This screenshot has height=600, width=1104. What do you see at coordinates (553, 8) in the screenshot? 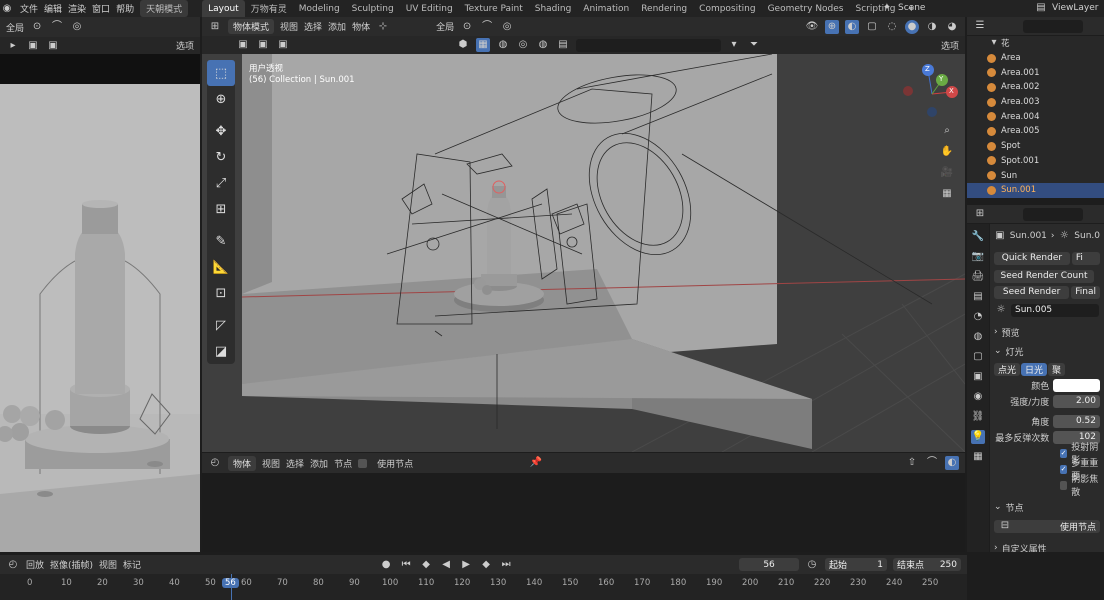
I see `tab-shading: Shading` at bounding box center [553, 8].